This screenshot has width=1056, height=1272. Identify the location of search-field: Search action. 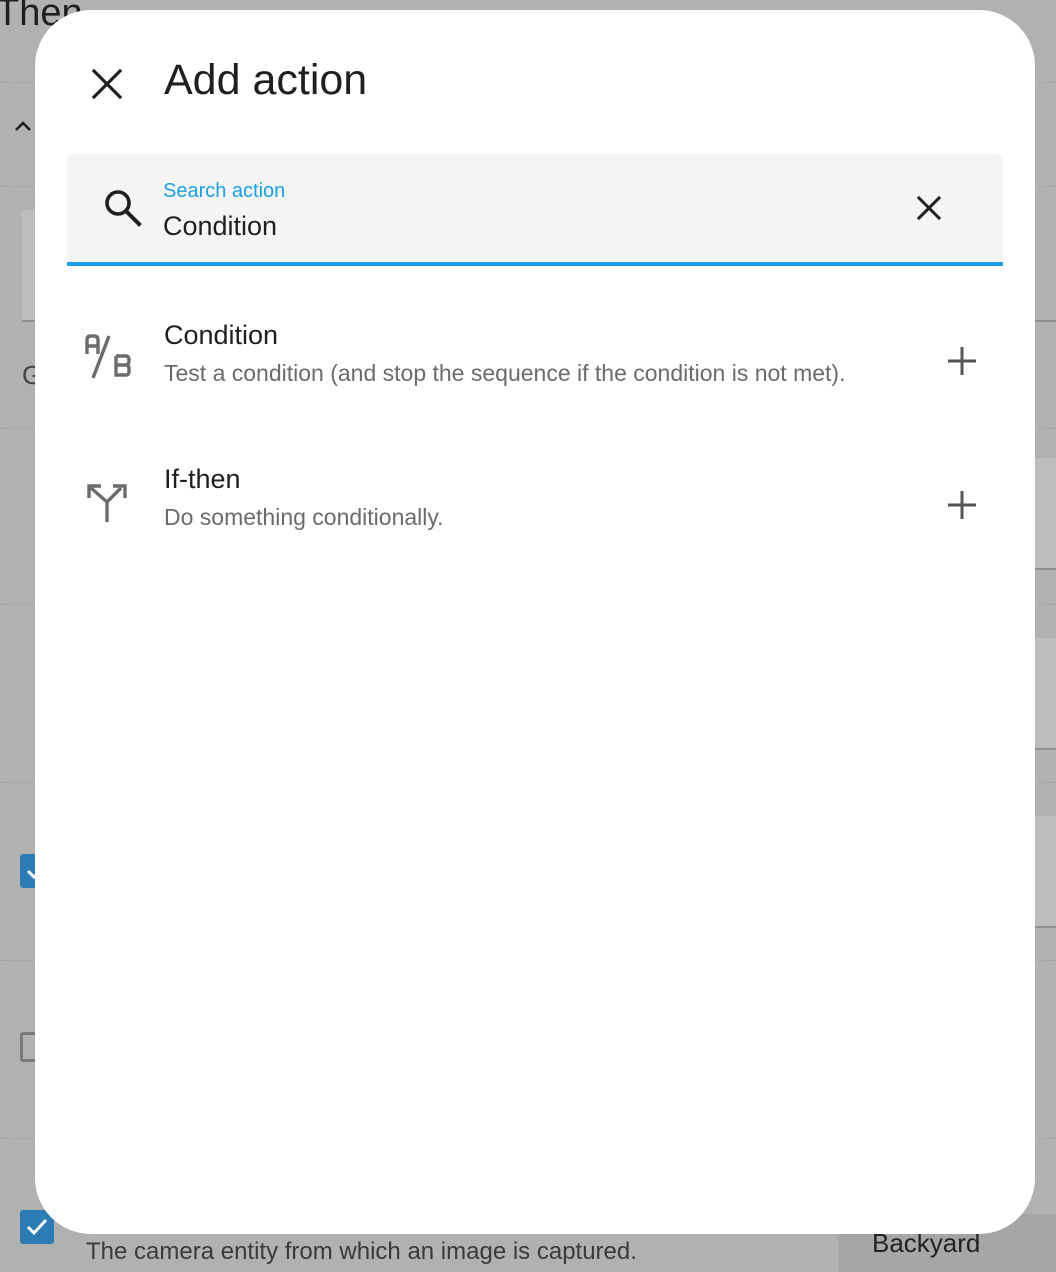
(535, 210).